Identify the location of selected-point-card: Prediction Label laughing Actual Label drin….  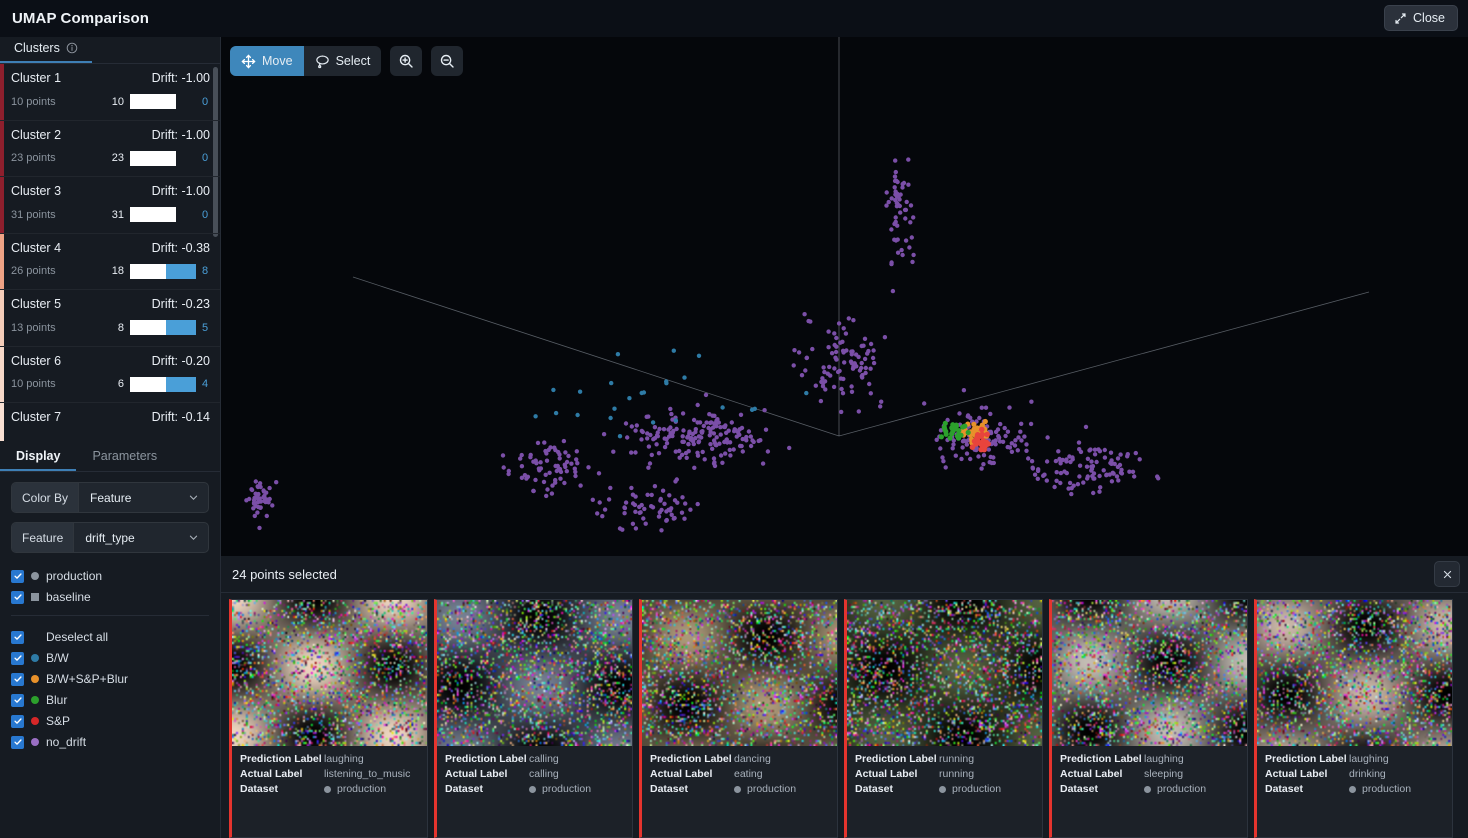
(1353, 718).